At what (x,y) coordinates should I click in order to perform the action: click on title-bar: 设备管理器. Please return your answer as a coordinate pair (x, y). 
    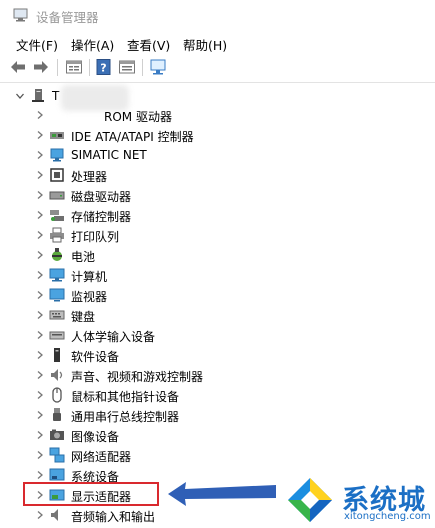
    Looking at the image, I should click on (217, 15).